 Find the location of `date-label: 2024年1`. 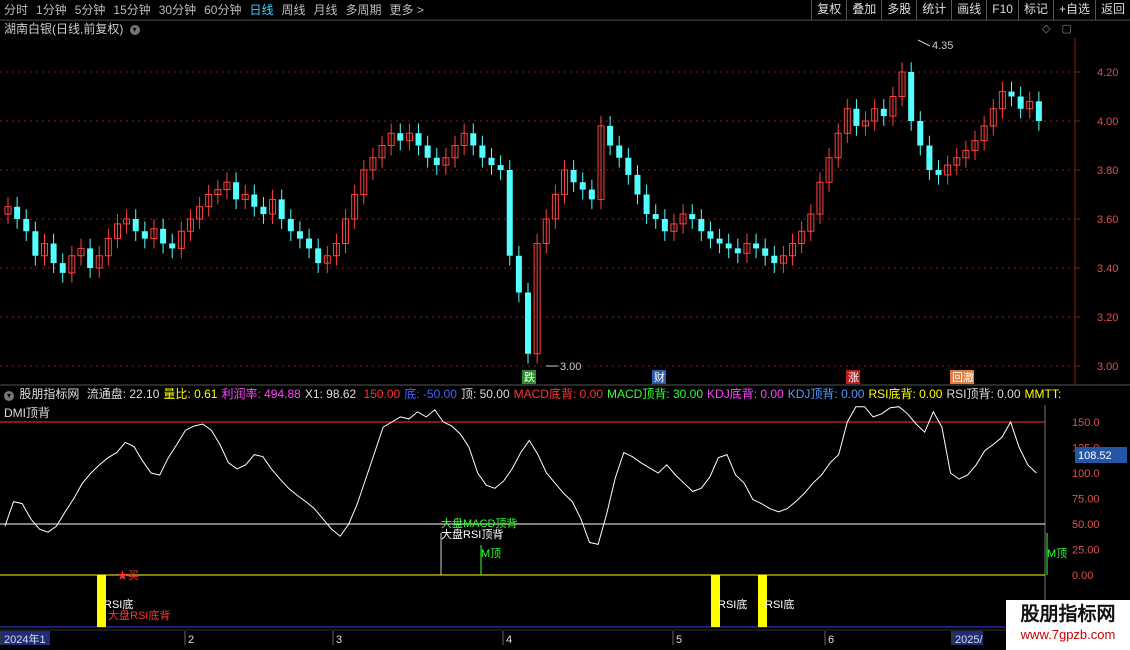

date-label: 2024年1 is located at coordinates (25, 639).